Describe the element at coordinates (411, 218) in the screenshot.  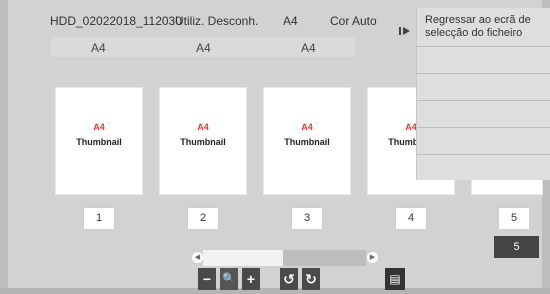
I see `page-number-4: 4` at that location.